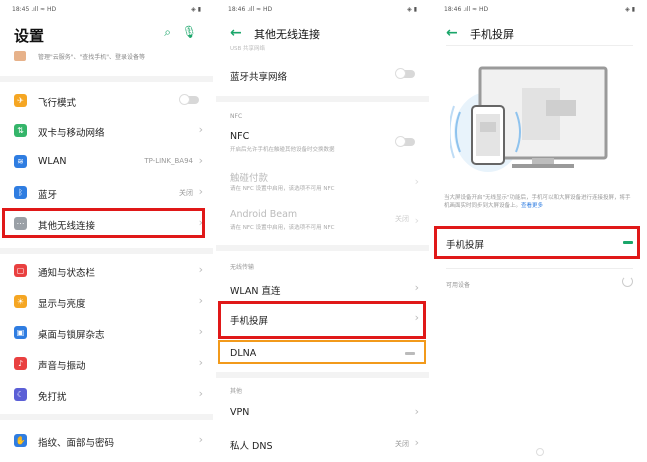  Describe the element at coordinates (71, 335) in the screenshot. I see `settings-item-label: 桌面与锁屏杂志` at that location.